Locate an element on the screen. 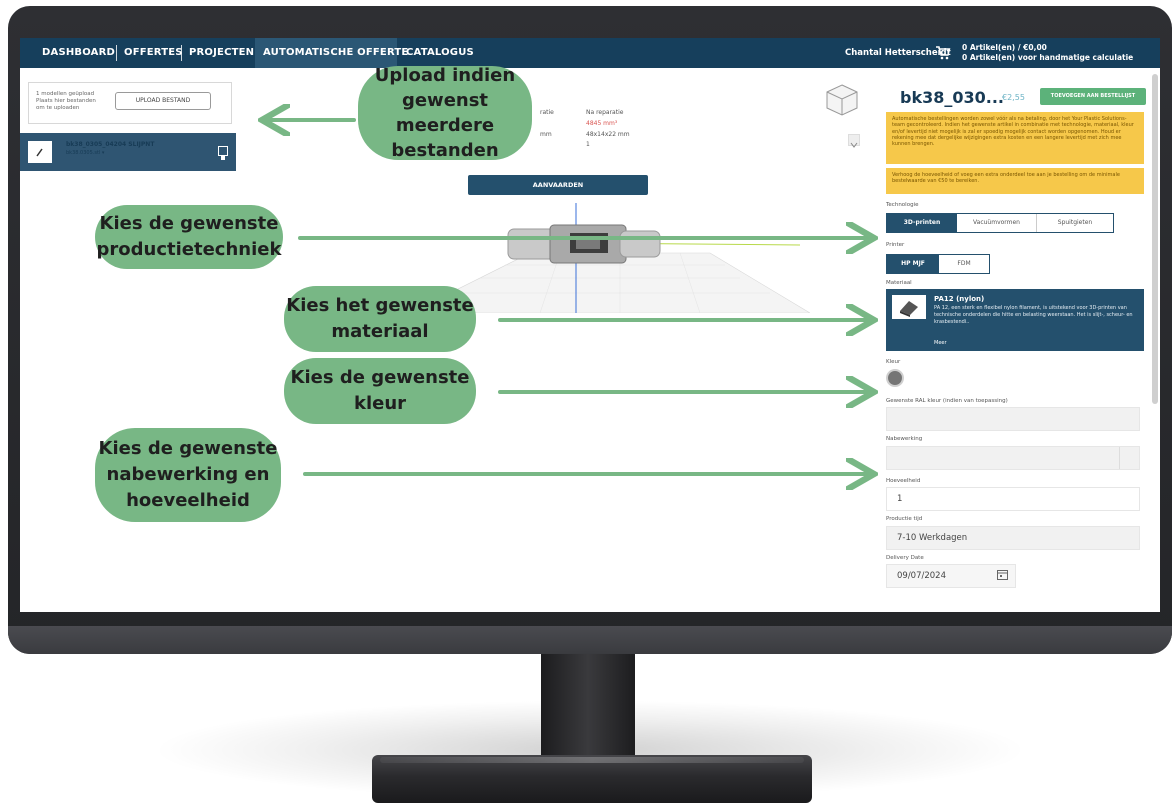 This screenshot has height=812, width=1176. callout-materiaal: Kies het gewenste materiaal is located at coordinates (380, 319).